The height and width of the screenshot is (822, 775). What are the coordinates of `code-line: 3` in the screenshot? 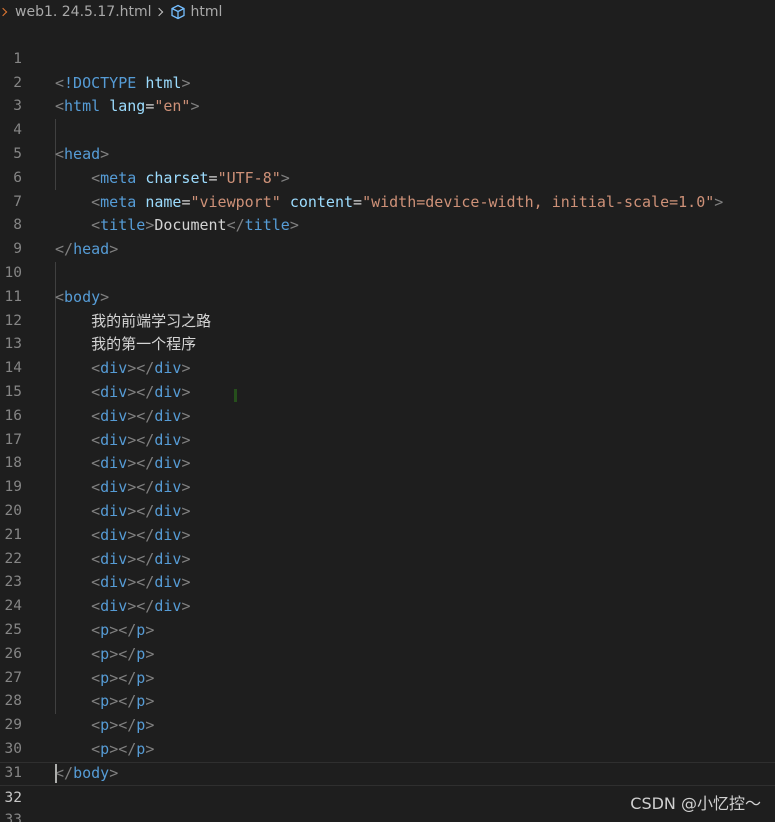 It's located at (387, 93).